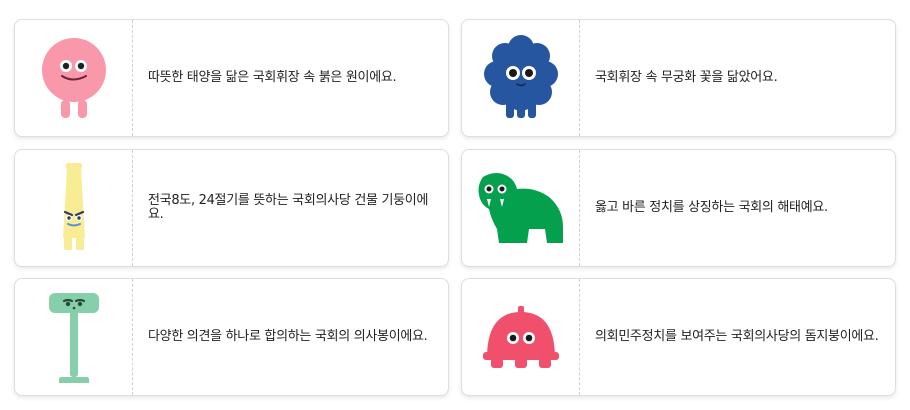 This screenshot has height=410, width=910. I want to click on green-haetae-character, so click(520, 208).